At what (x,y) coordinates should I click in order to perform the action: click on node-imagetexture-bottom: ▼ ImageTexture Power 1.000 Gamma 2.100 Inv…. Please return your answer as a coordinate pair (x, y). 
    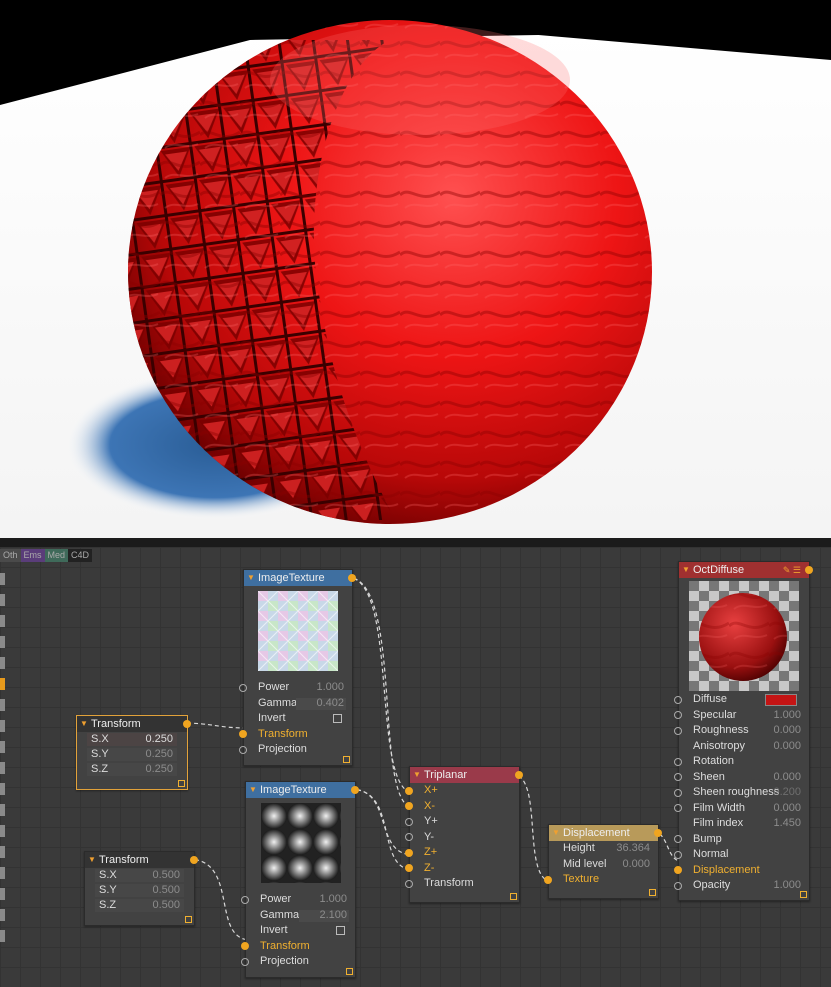
    Looking at the image, I should click on (300, 879).